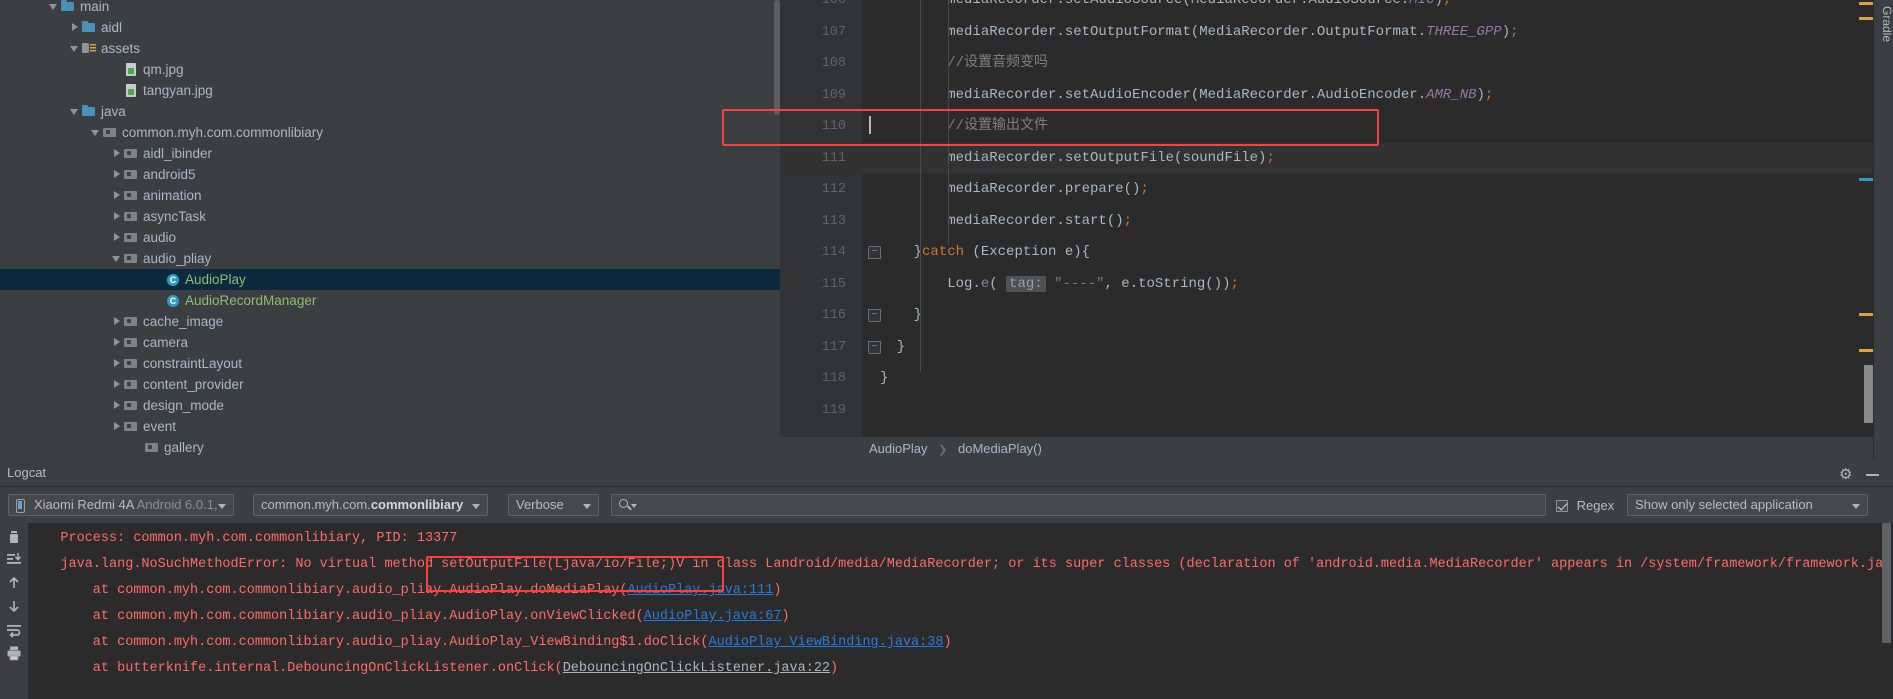 The width and height of the screenshot is (1893, 699). What do you see at coordinates (1883, 23) in the screenshot?
I see `tab-gradle: Gradle` at bounding box center [1883, 23].